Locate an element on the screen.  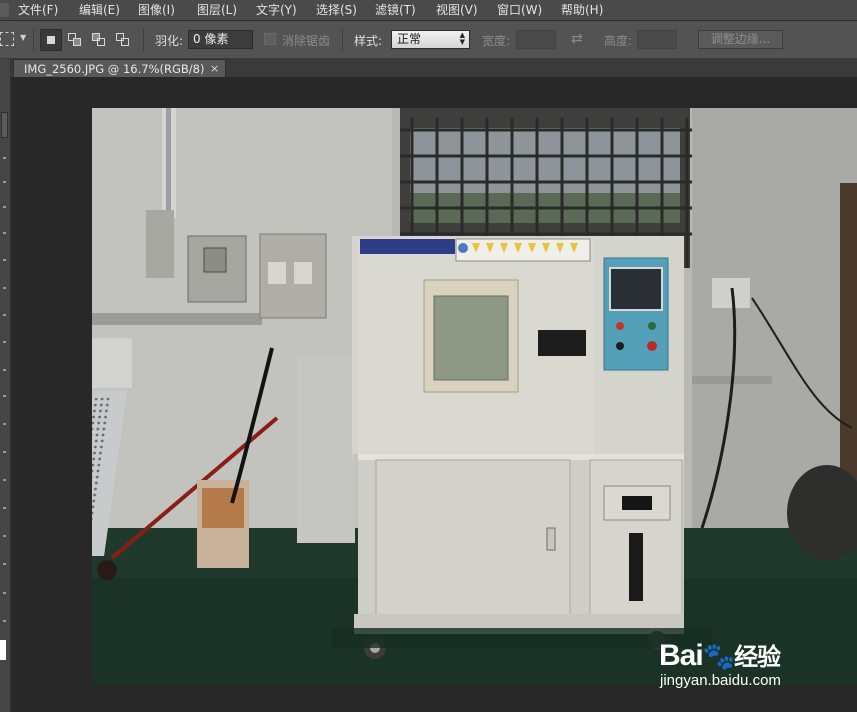
style-select: 正常 ▲ ▼ is located at coordinates (430, 39).